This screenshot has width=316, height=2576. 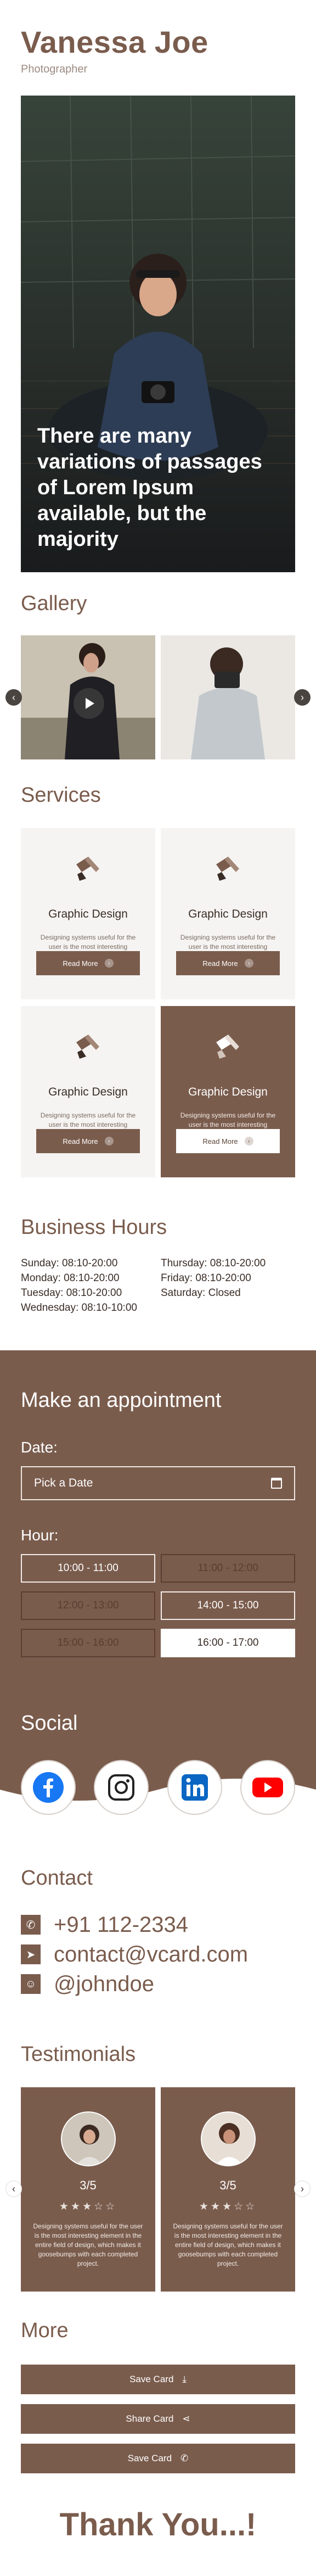 What do you see at coordinates (88, 1569) in the screenshot?
I see `time-slot: 10:00 - 11:00` at bounding box center [88, 1569].